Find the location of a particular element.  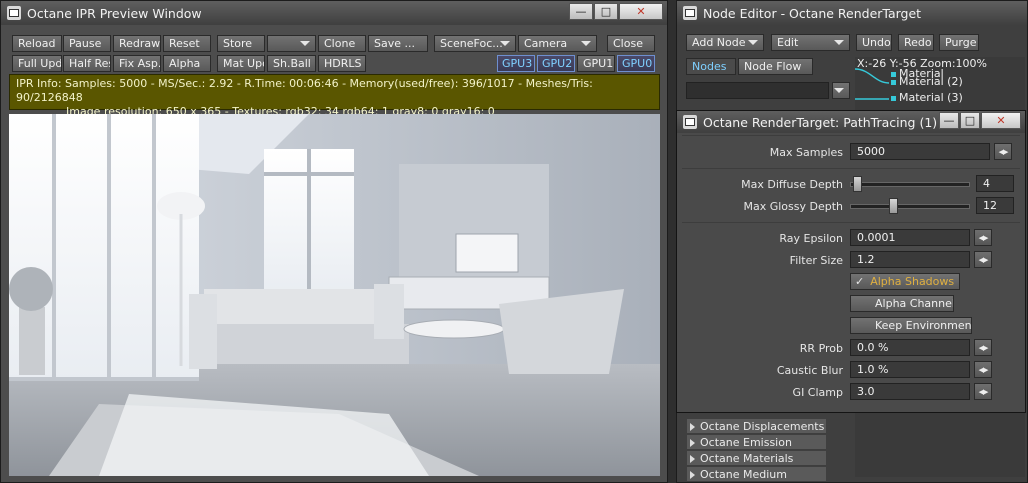

fix-aspect-button: Fix Asp. is located at coordinates (137, 63).